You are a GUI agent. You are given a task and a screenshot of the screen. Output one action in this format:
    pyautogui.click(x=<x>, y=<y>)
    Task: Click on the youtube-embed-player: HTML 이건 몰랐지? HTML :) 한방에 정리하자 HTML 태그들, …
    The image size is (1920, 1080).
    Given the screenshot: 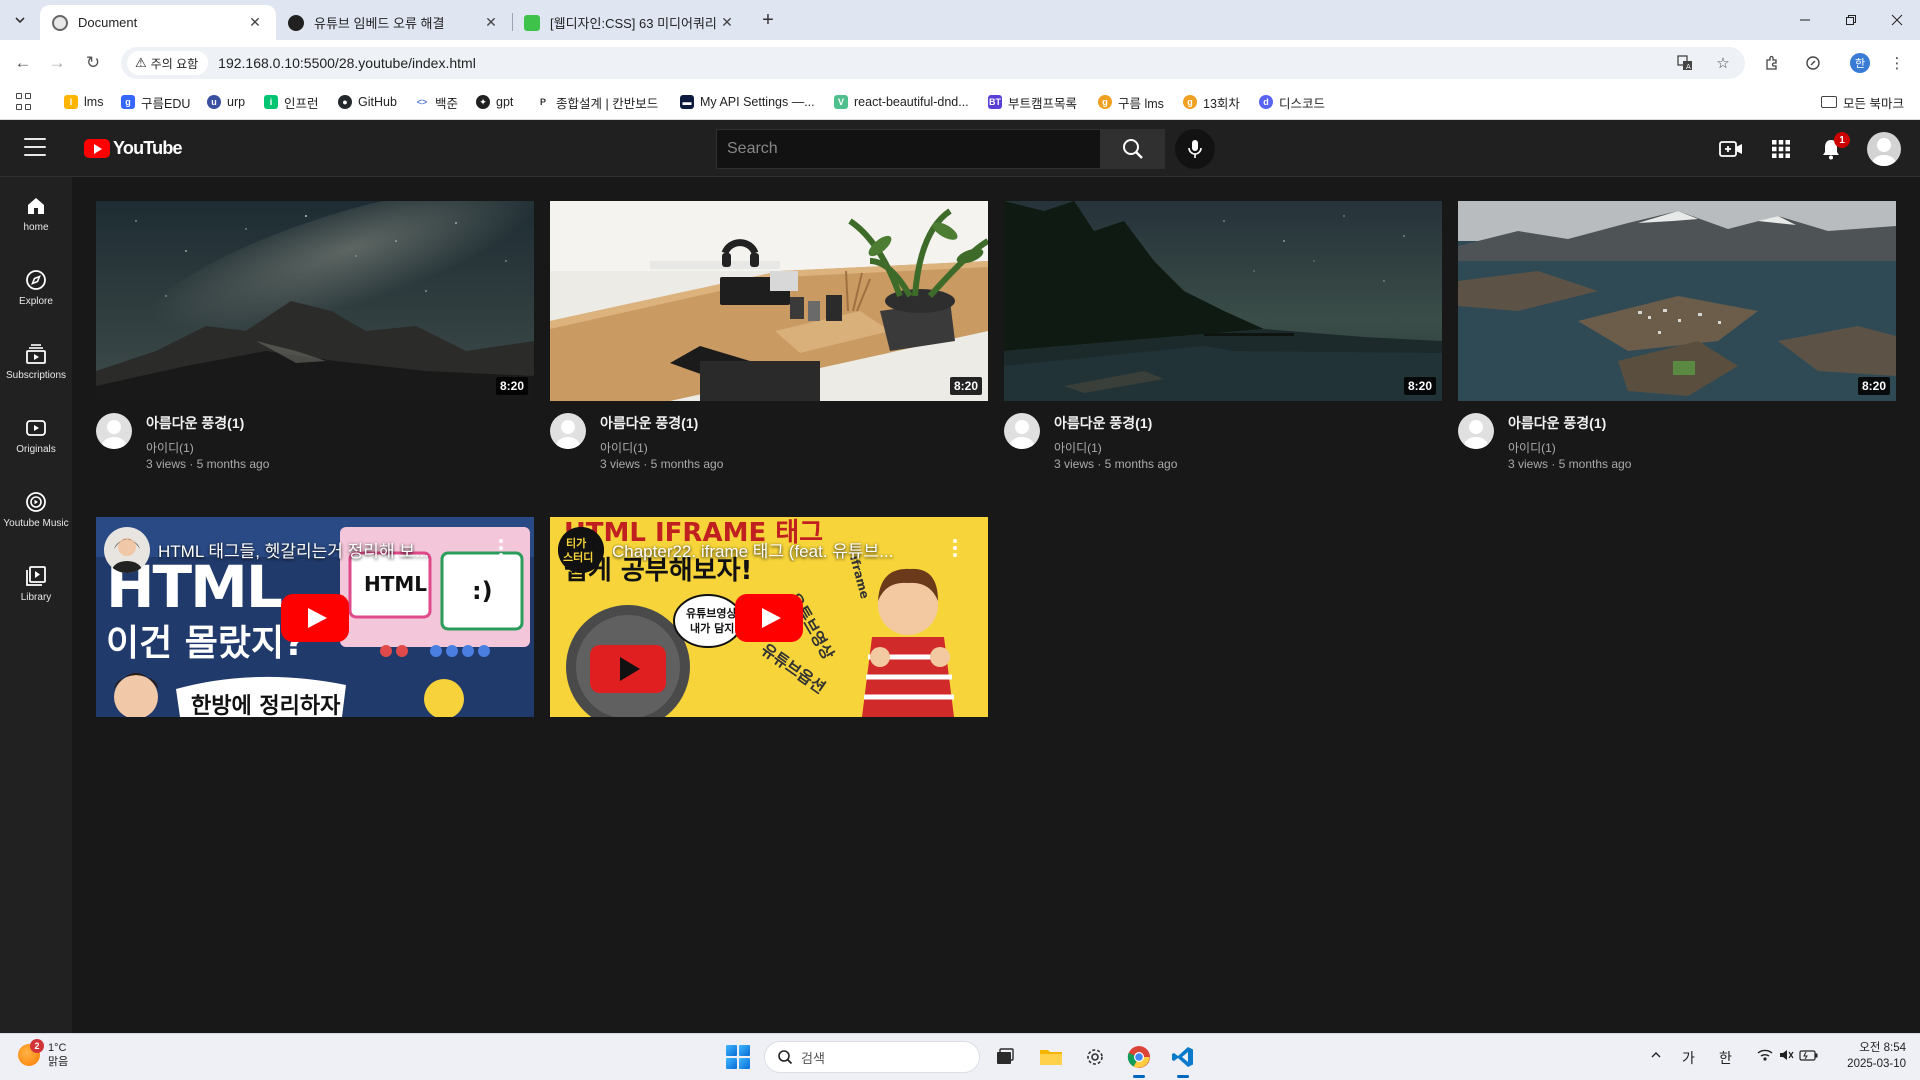 What is the action you would take?
    pyautogui.click(x=315, y=617)
    